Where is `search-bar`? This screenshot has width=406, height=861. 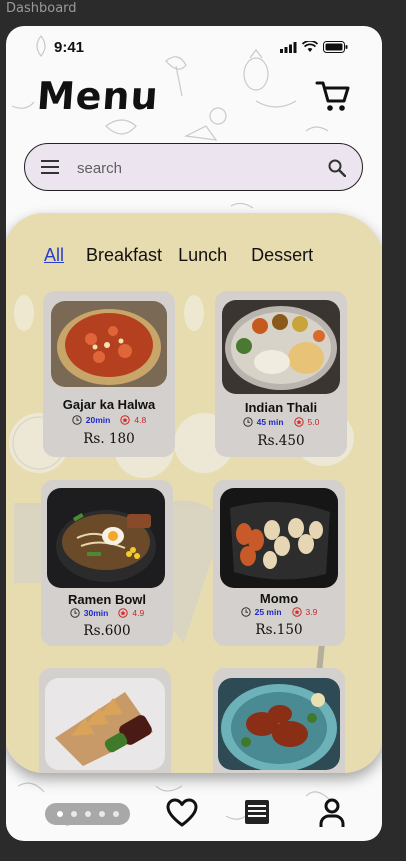 search-bar is located at coordinates (193, 167).